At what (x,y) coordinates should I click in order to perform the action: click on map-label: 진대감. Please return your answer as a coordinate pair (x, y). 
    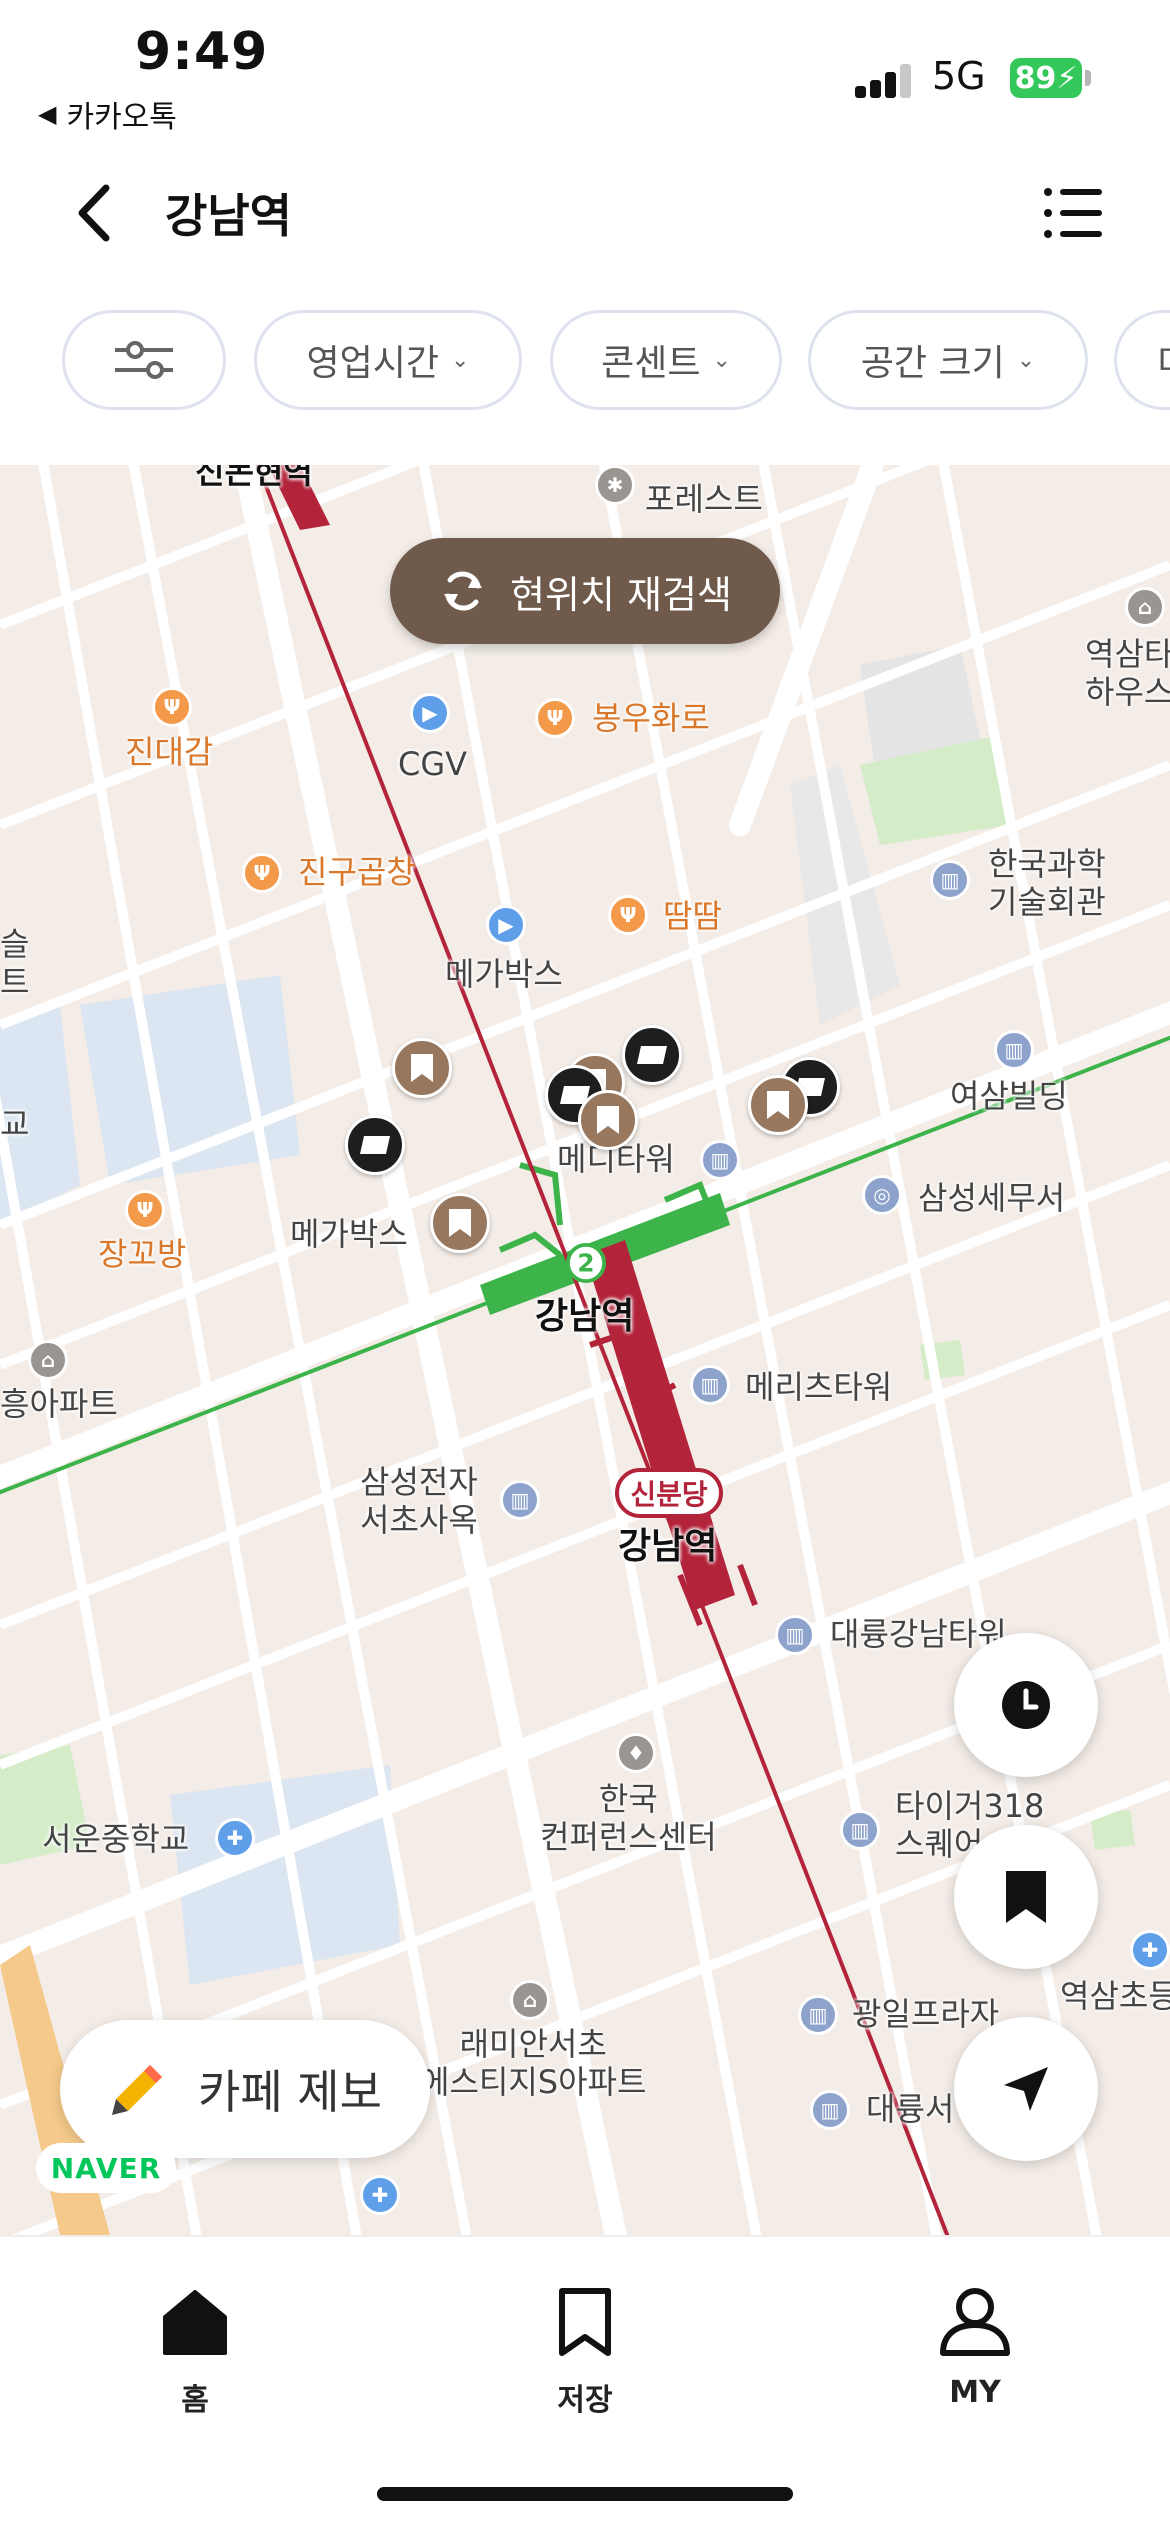
    Looking at the image, I should click on (169, 752).